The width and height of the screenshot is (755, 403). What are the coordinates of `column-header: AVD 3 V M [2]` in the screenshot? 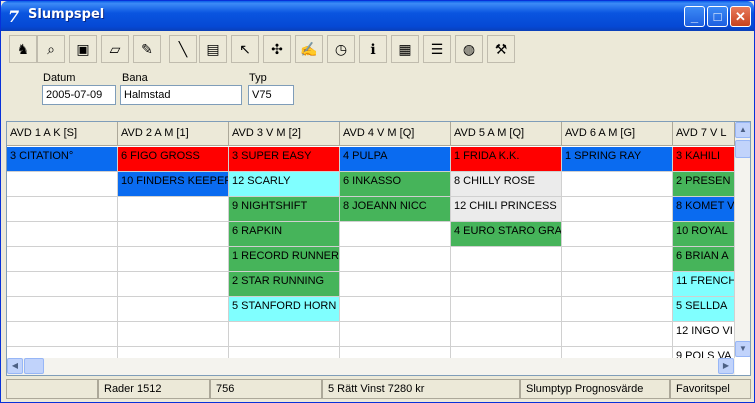 It's located at (284, 134).